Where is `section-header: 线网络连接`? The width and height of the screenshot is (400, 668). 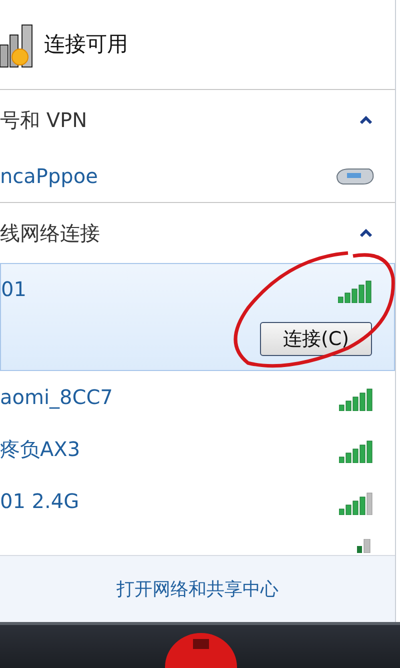
section-header: 线网络连接 is located at coordinates (197, 233).